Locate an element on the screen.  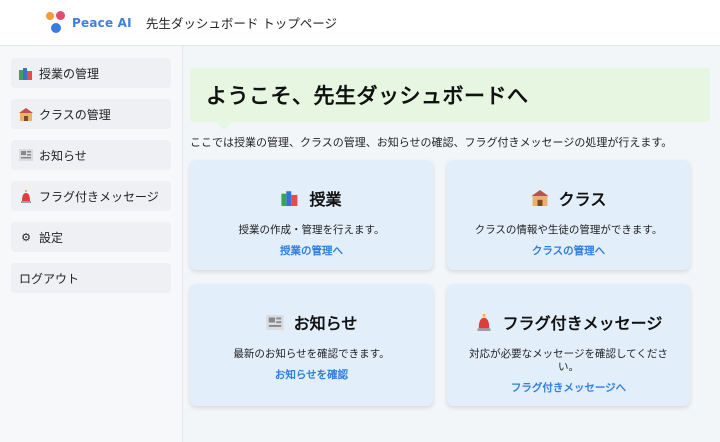
sidebar-item-lessons: 授業の管理 is located at coordinates (91, 73).